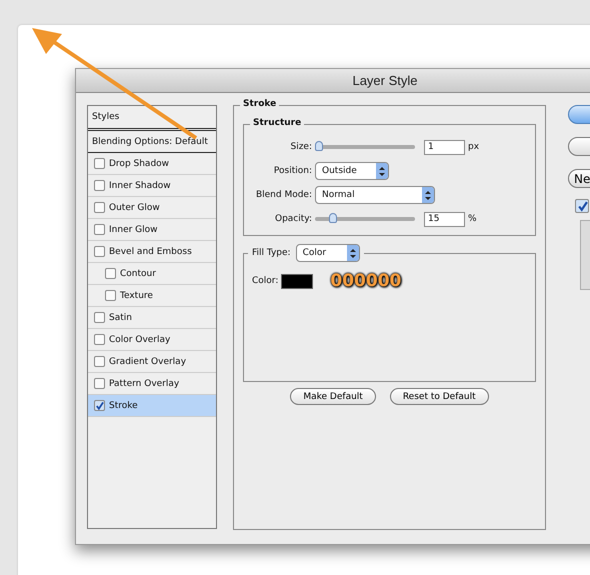 This screenshot has height=575, width=590. I want to click on style-label: Inner Glow, so click(133, 229).